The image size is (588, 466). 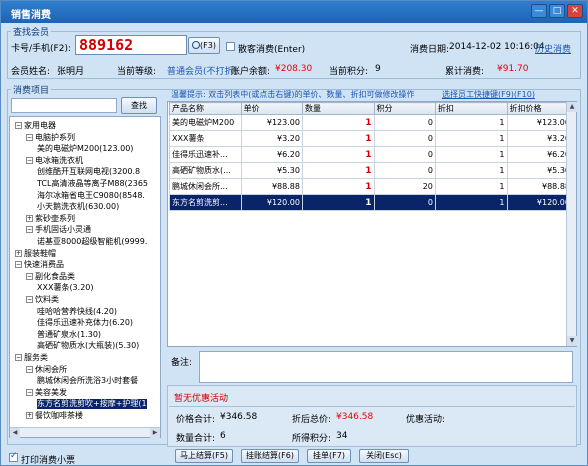 What do you see at coordinates (539, 202) in the screenshot?
I see `cell-discount-price: ¥120.00` at bounding box center [539, 202].